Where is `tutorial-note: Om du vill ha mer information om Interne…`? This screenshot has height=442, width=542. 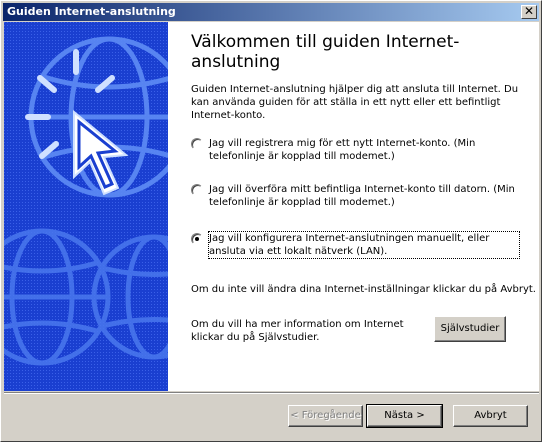 tutorial-note: Om du vill ha mer information om Interne… is located at coordinates (297, 331).